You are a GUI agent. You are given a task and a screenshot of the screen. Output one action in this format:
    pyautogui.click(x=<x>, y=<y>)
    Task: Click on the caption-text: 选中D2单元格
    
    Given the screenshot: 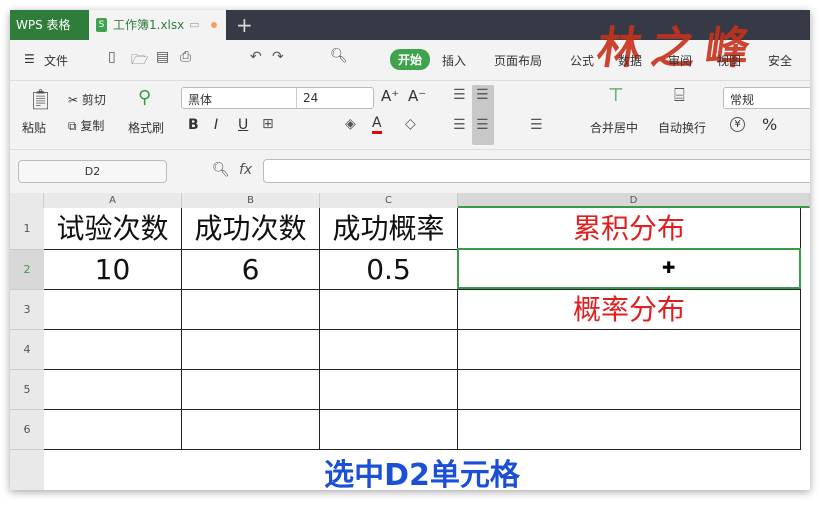 What is the action you would take?
    pyautogui.click(x=422, y=474)
    